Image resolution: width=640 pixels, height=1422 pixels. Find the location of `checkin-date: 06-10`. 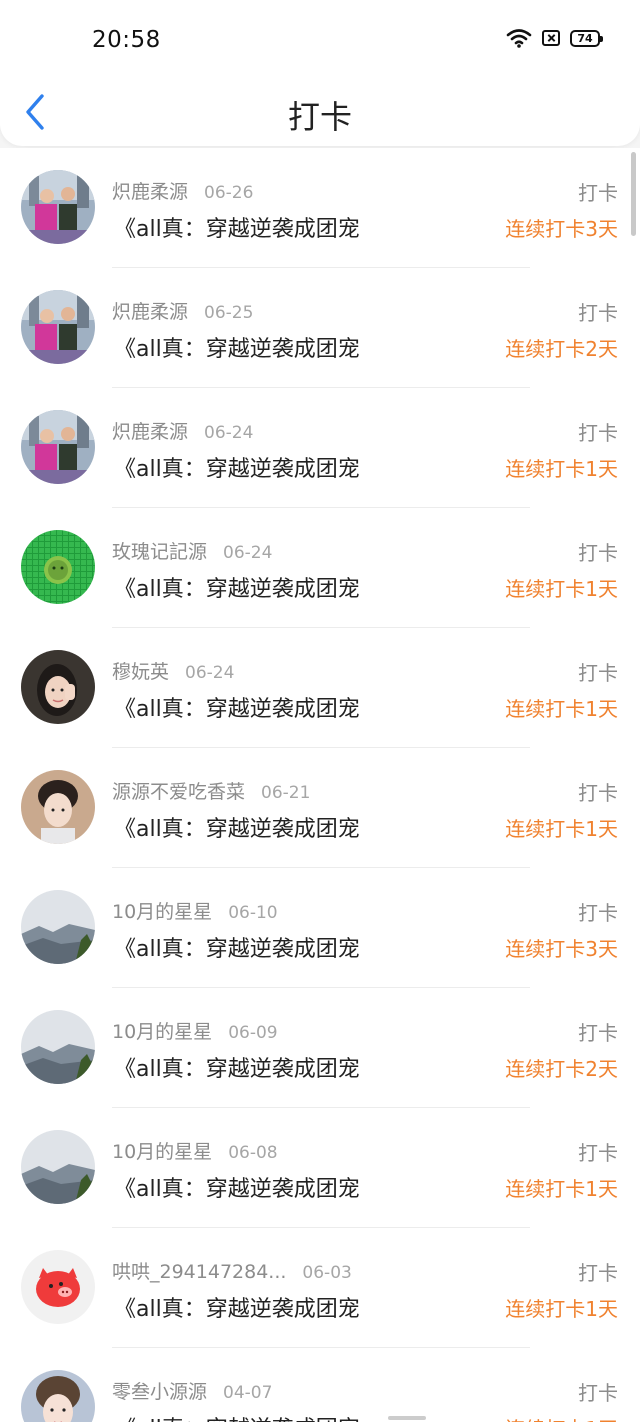

checkin-date: 06-10 is located at coordinates (253, 913).